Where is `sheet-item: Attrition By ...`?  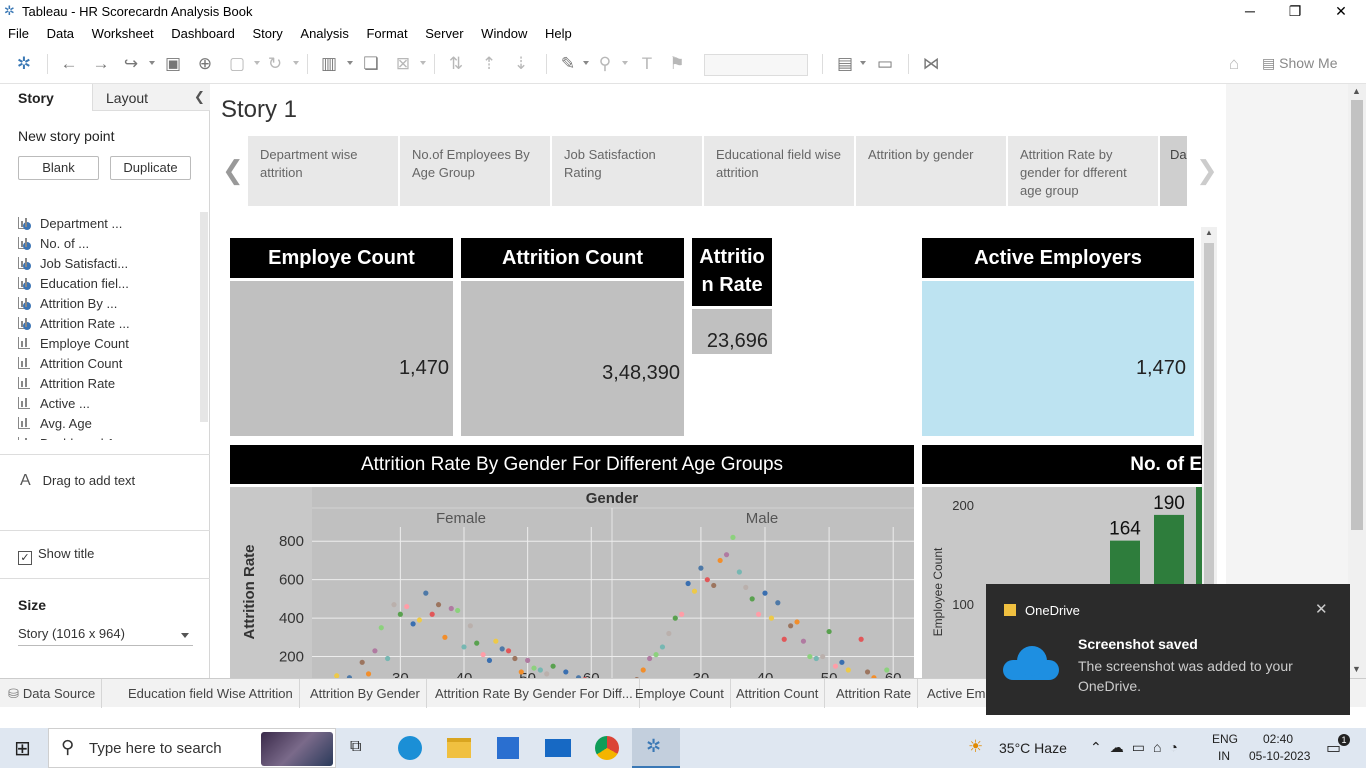
sheet-item: Attrition By ... is located at coordinates (67, 306).